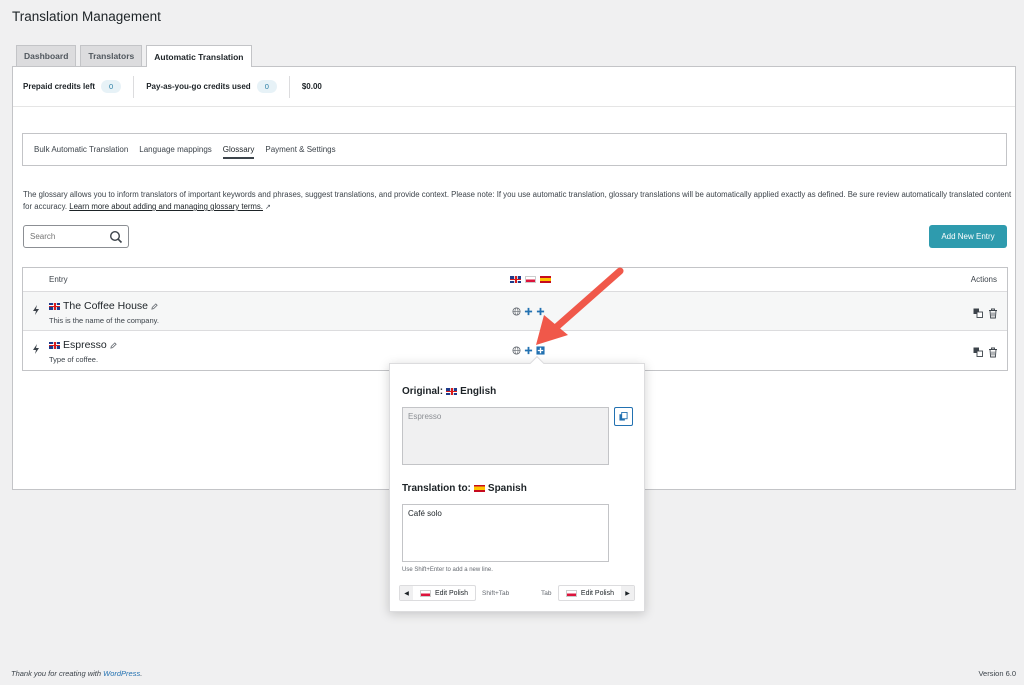 This screenshot has width=1024, height=685. I want to click on search-input, so click(70, 236).